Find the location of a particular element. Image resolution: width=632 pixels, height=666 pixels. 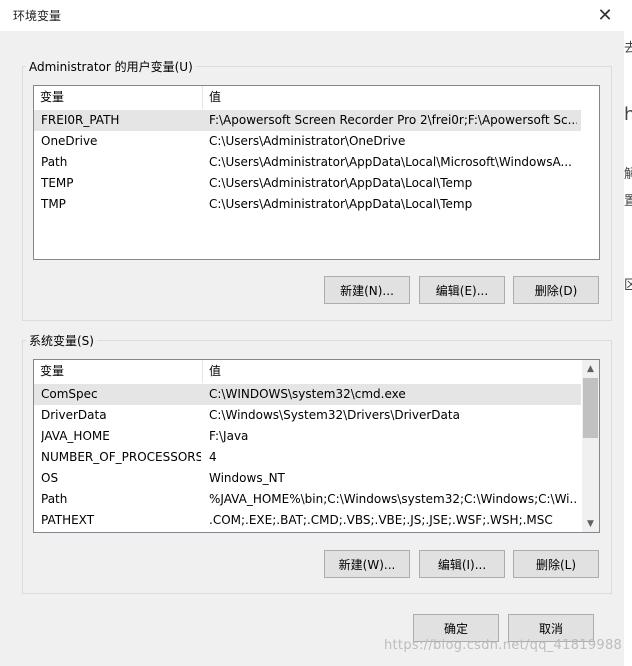

variable-name-cell: FREI0R_PATH is located at coordinates (80, 120).